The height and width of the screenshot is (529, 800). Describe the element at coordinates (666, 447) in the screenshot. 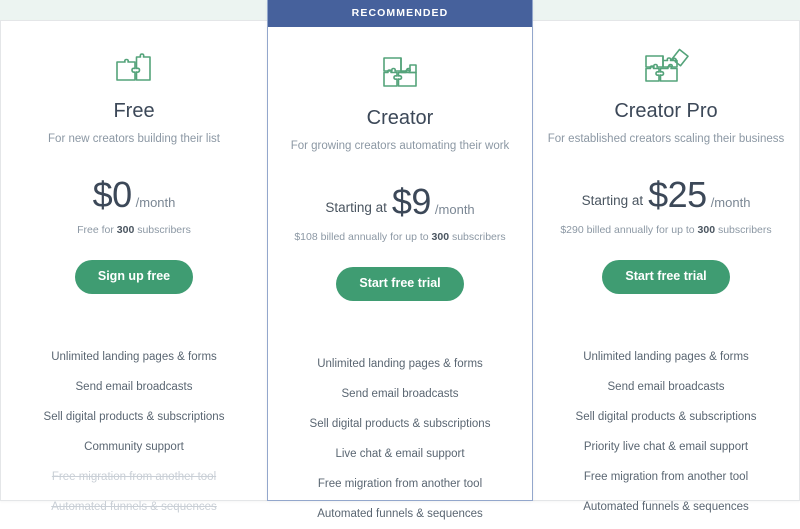

I see `feature-item: Priority live chat & email support` at that location.